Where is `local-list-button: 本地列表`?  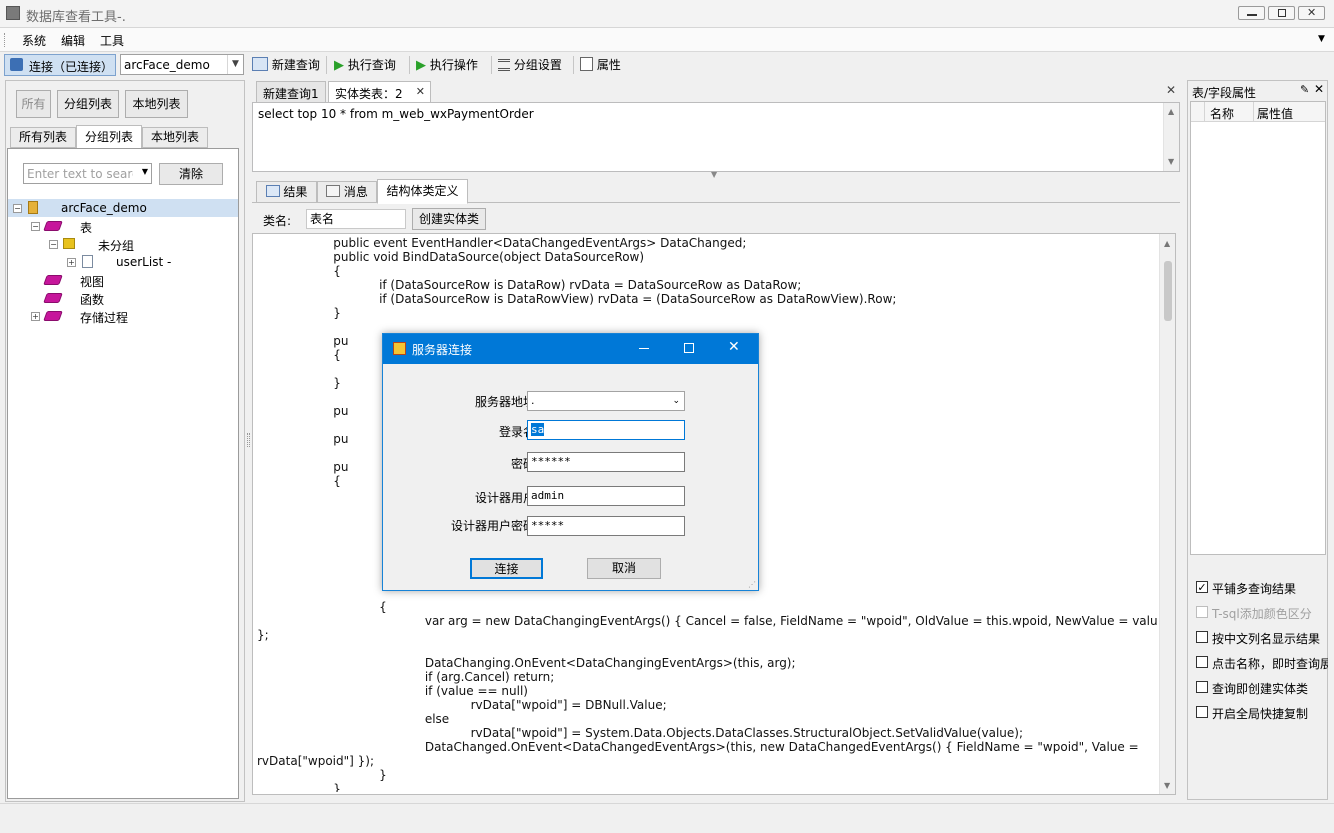
local-list-button: 本地列表 is located at coordinates (156, 104).